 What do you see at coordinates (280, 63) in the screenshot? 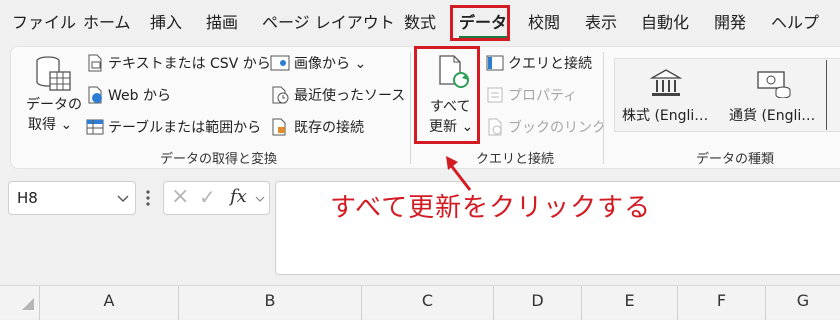
I see `picture-icon` at bounding box center [280, 63].